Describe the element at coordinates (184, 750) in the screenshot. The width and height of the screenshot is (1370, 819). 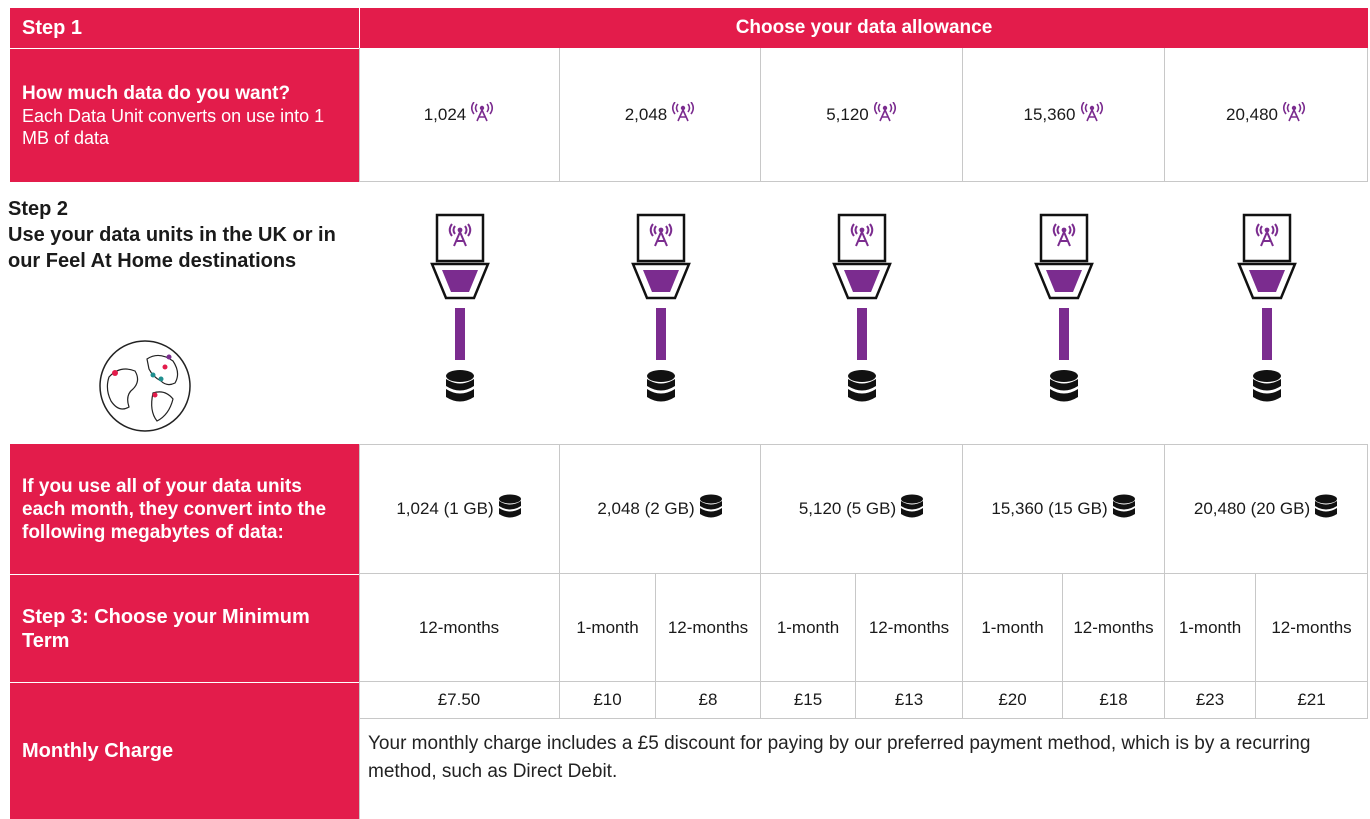
I see `monthly-charge-label: Monthly Charge` at that location.